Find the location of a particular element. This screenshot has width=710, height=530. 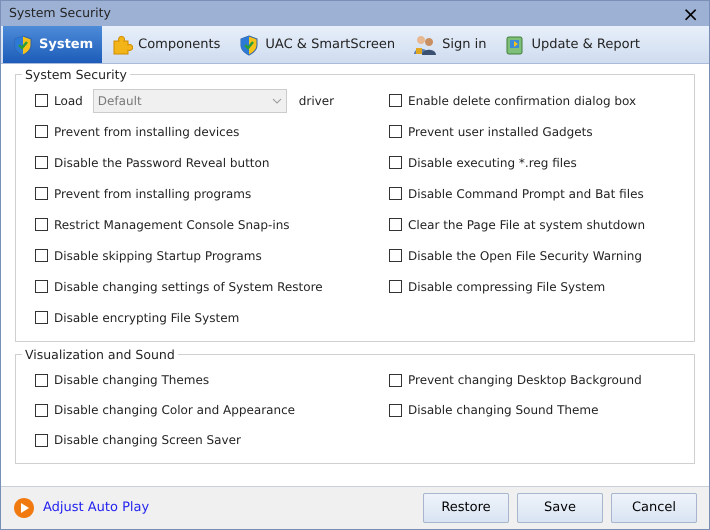

adjust-autoplay-link: Adjust Auto Play is located at coordinates (96, 508).